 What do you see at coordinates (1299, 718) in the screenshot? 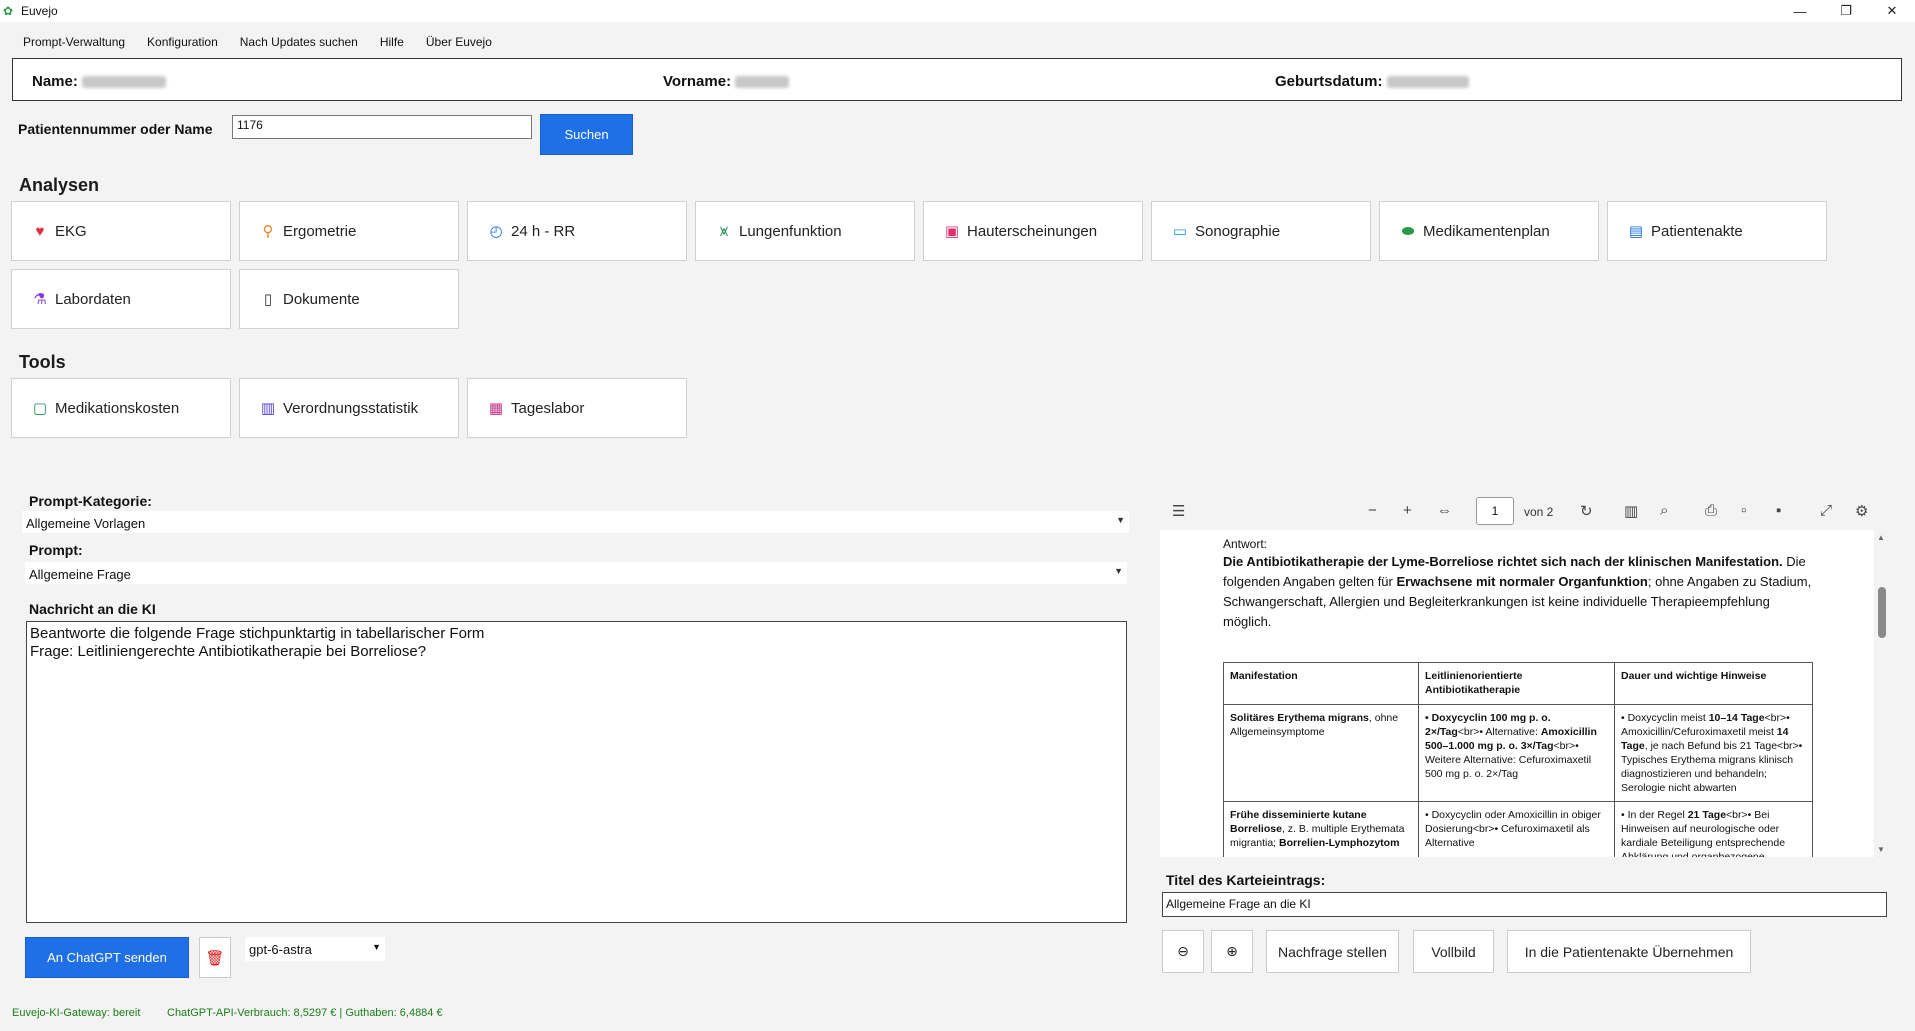
I see `cell-bold: Solitäres Erythema migrans` at bounding box center [1299, 718].